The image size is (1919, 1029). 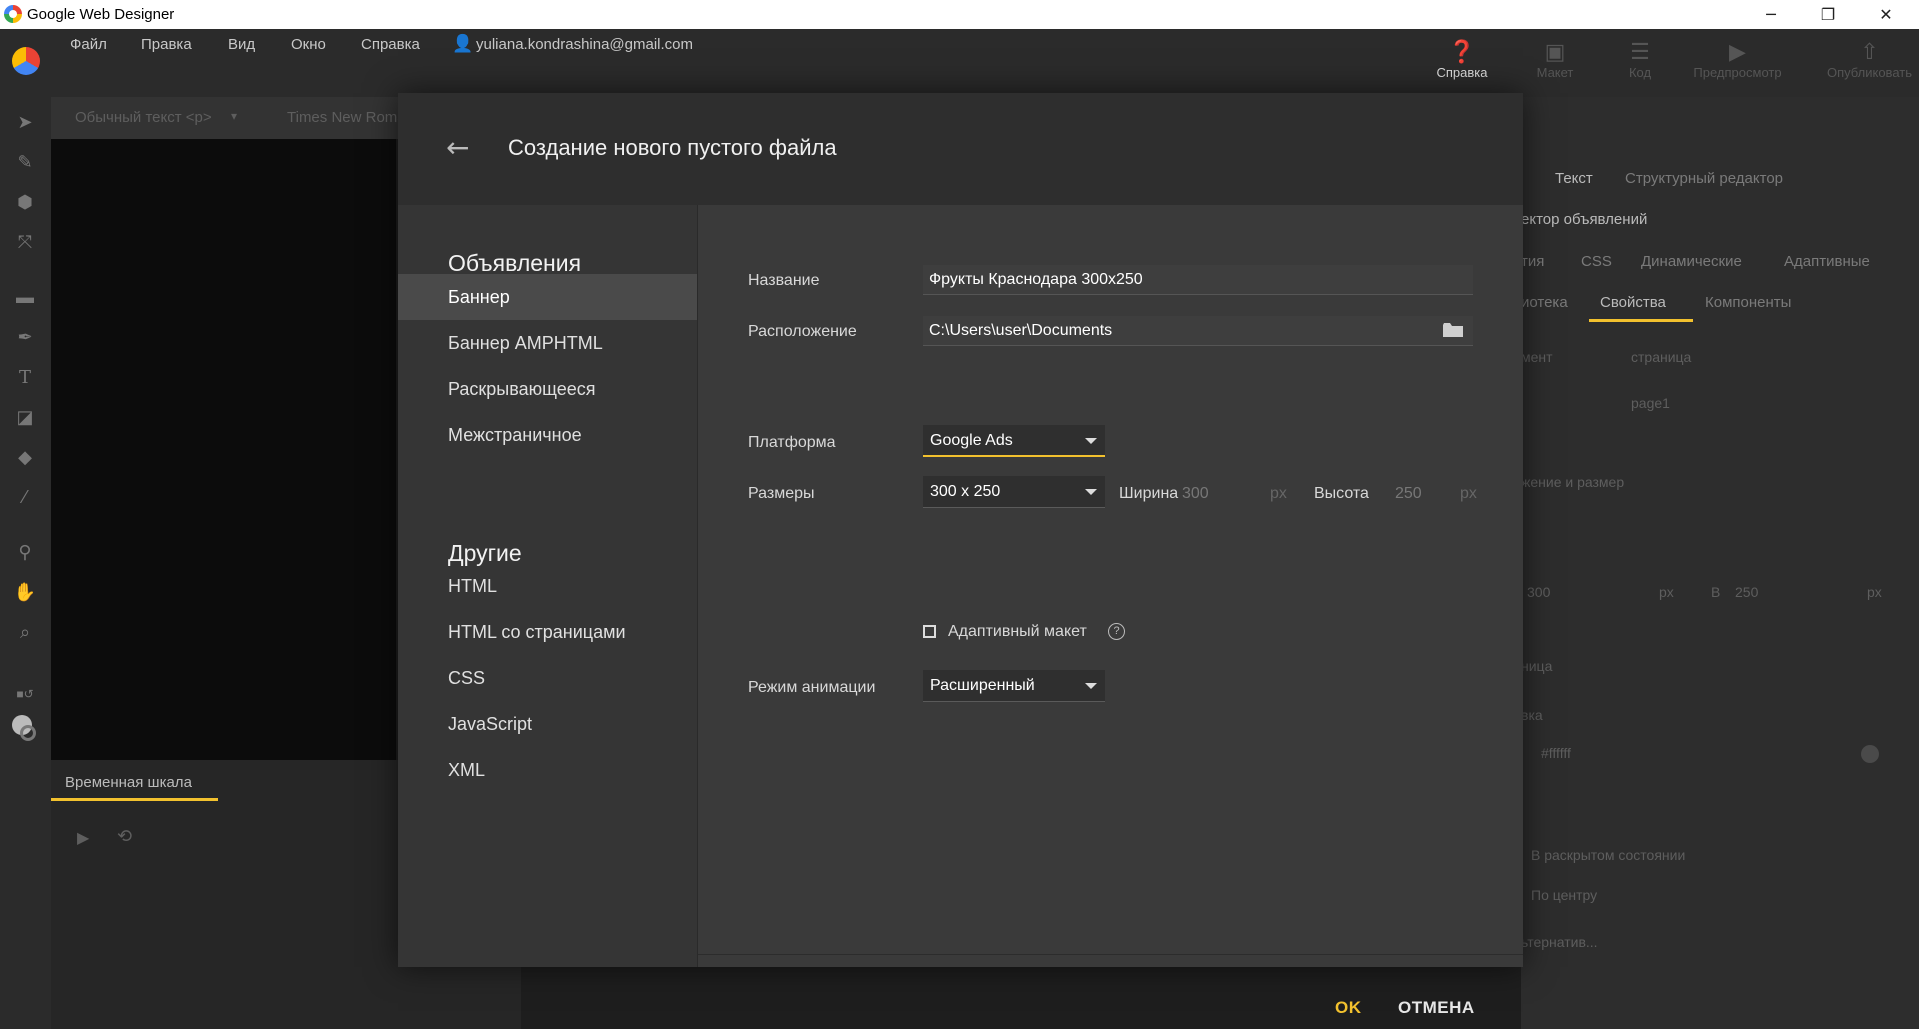 I want to click on tab-text: Текст, so click(x=1574, y=178).